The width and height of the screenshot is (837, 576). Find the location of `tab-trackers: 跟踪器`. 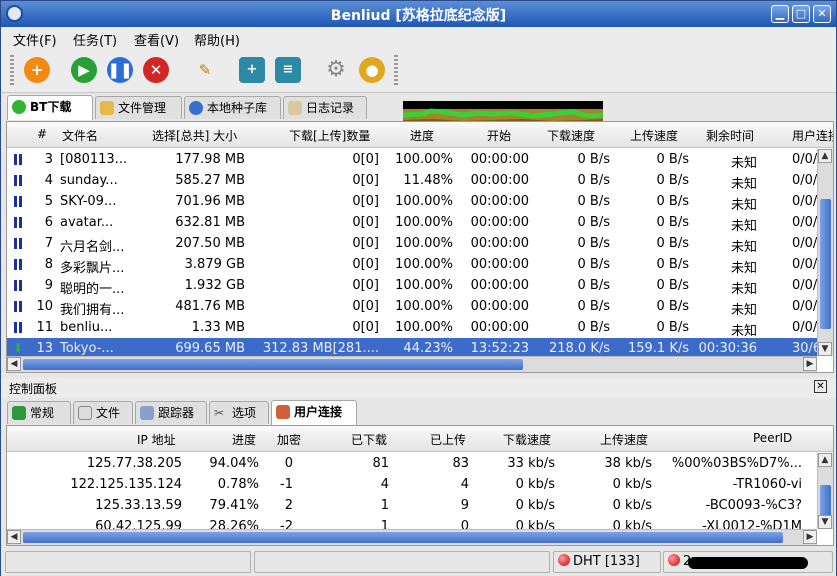

tab-trackers: 跟踪器 is located at coordinates (171, 412).